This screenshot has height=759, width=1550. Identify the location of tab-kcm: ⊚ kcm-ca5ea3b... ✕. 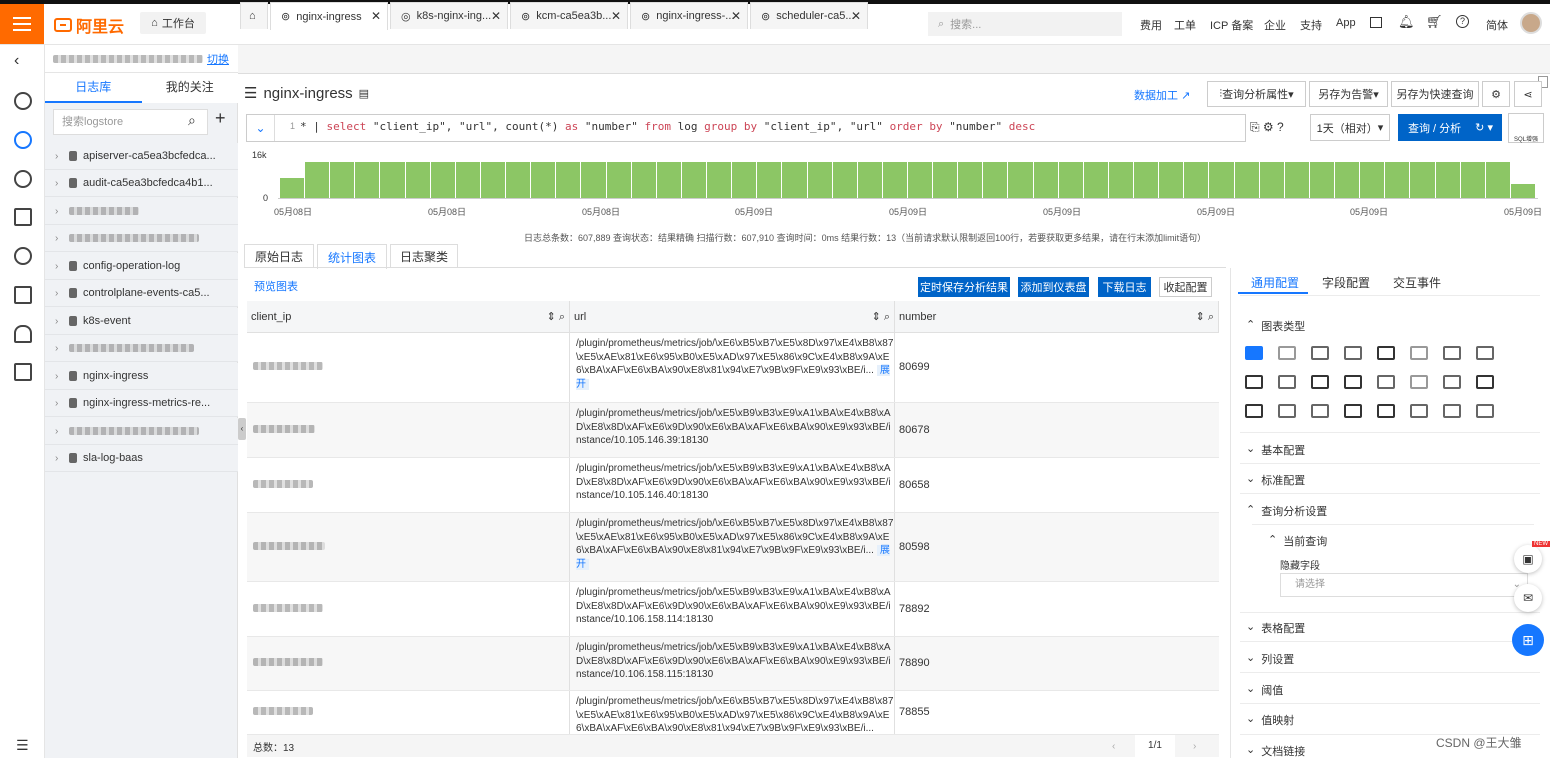
(569, 15).